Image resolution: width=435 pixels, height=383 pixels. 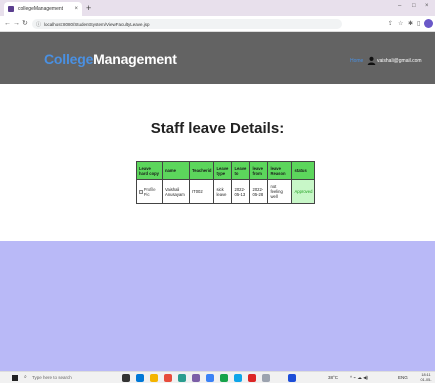 I want to click on image-alt-text: Profile Pic, so click(x=149, y=191).